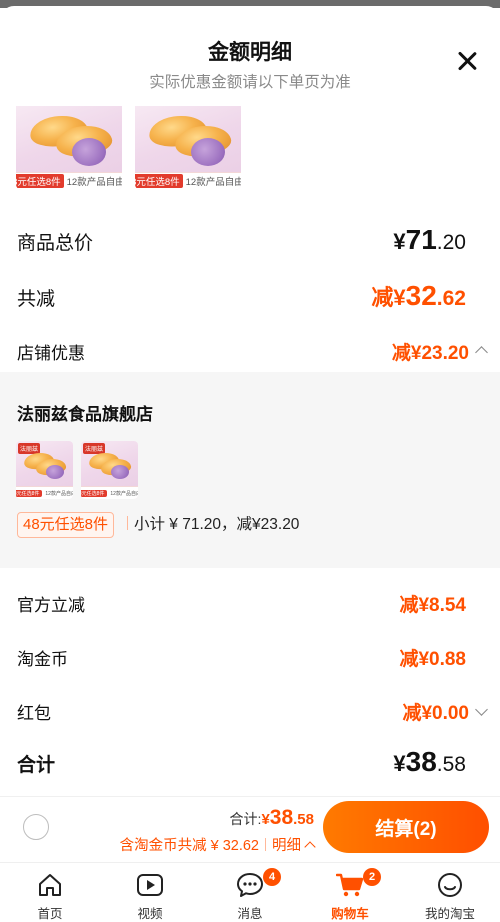 The image size is (500, 922). Describe the element at coordinates (66, 525) in the screenshot. I see `promo-tag: 48元任选8件` at that location.